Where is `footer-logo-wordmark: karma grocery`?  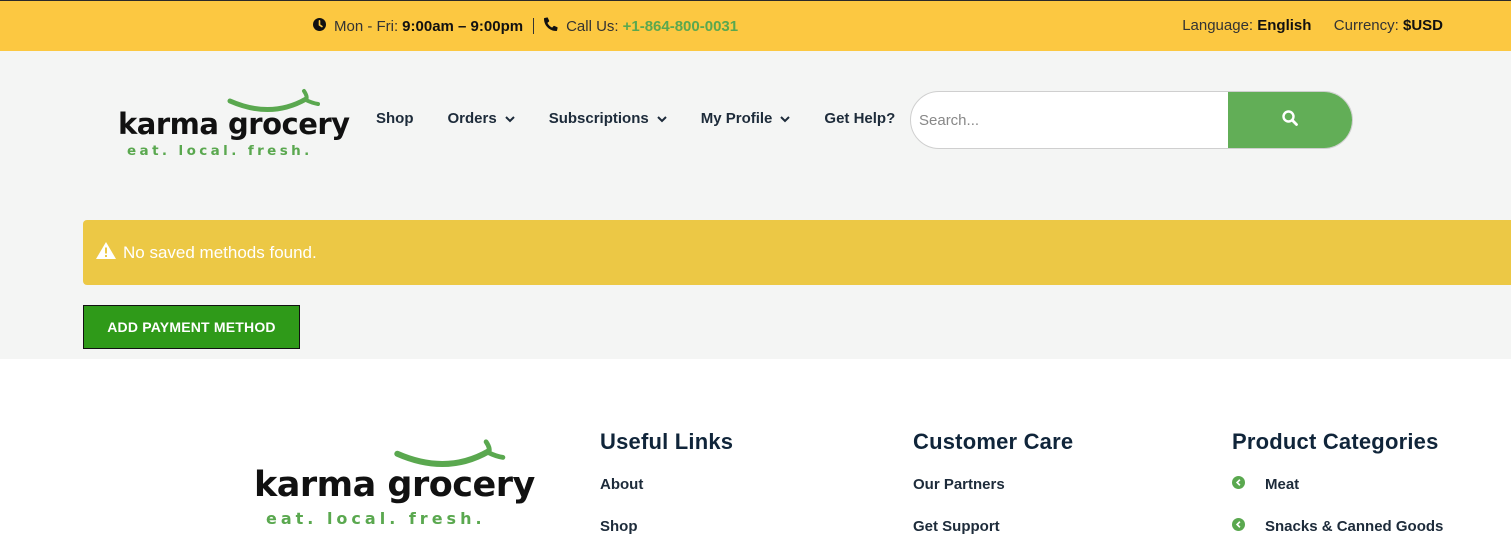 footer-logo-wordmark: karma grocery is located at coordinates (394, 485).